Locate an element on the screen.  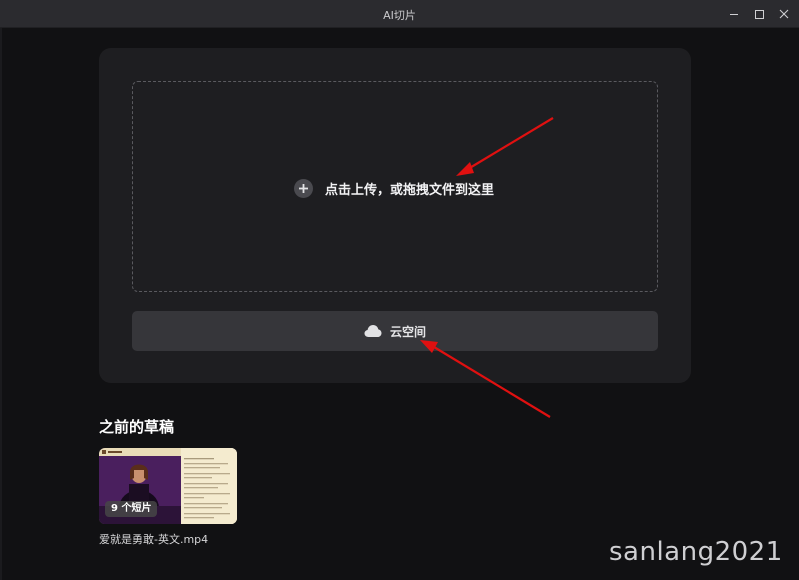
minimize-button is located at coordinates (734, 14).